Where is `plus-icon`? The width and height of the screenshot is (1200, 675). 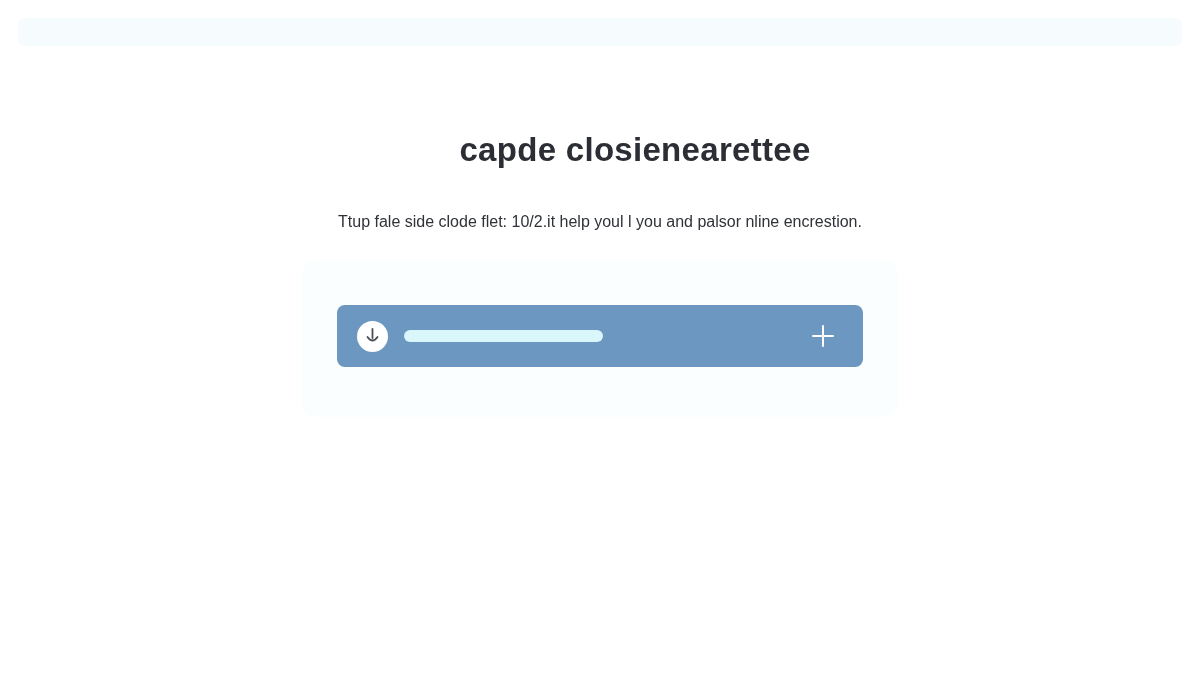 plus-icon is located at coordinates (823, 336).